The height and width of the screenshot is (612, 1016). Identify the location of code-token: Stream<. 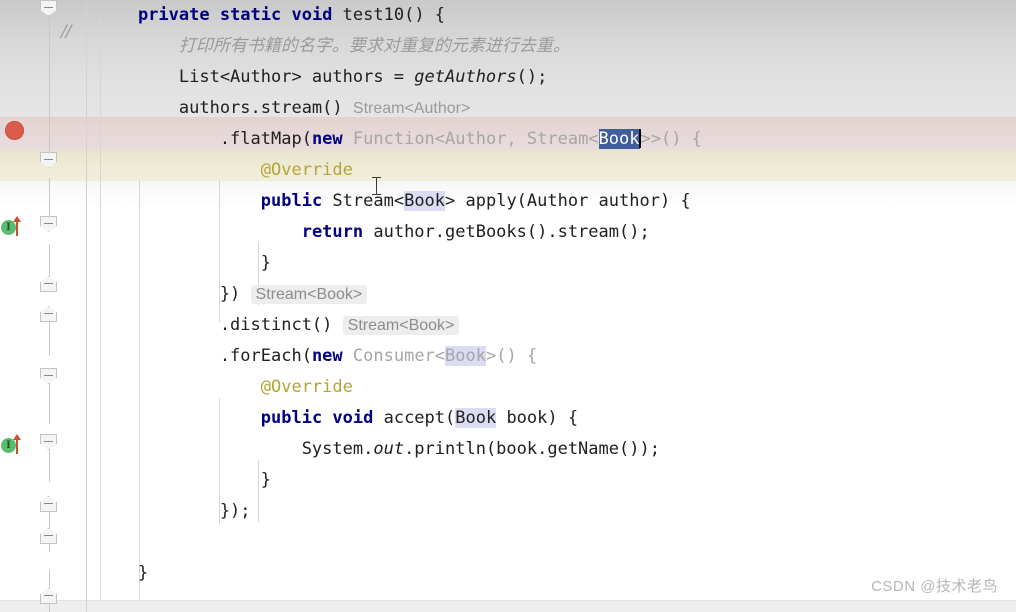
(363, 201).